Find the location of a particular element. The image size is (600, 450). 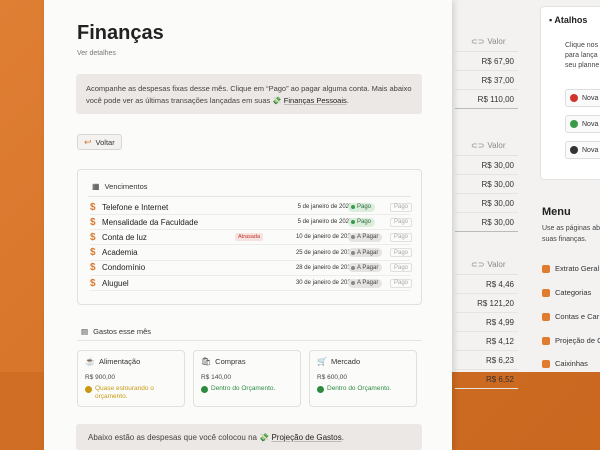

budget-value: R$ 140,00 is located at coordinates (216, 377).